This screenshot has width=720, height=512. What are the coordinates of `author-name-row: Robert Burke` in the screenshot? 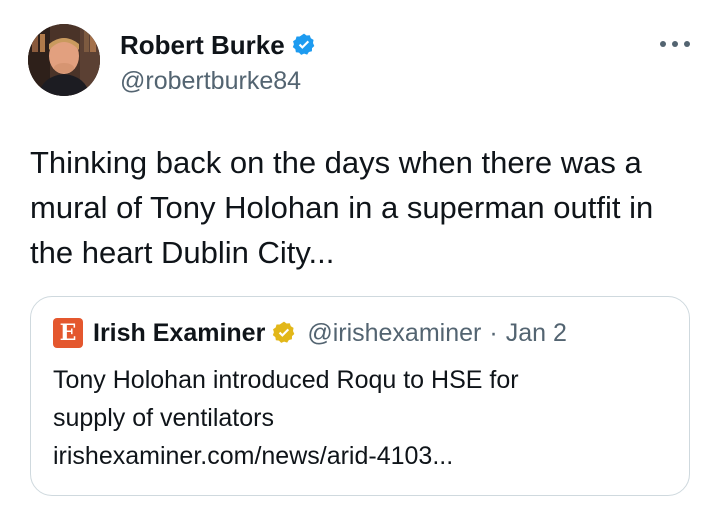 It's located at (218, 45).